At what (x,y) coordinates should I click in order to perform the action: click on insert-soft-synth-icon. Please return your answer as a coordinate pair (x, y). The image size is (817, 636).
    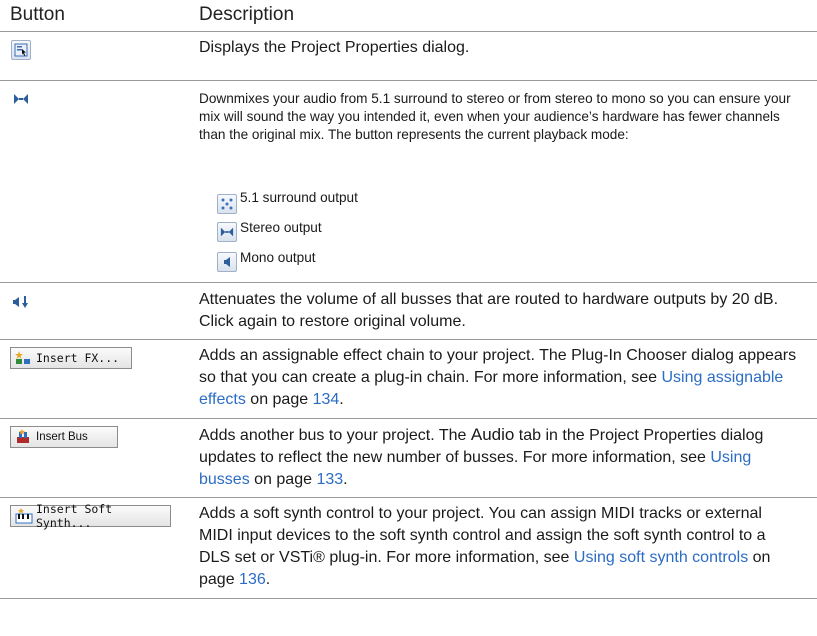
    Looking at the image, I should click on (24, 516).